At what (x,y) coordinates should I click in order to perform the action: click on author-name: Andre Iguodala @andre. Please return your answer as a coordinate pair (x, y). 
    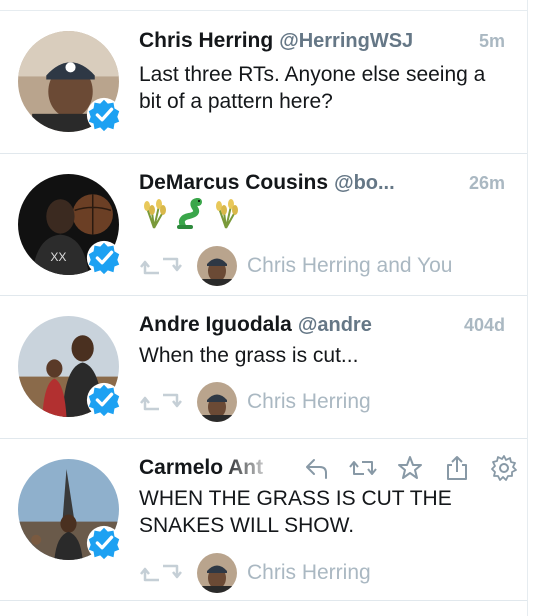
    Looking at the image, I should click on (255, 324).